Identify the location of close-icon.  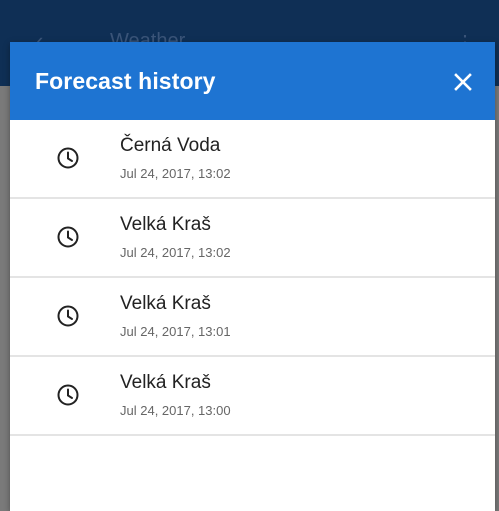
(463, 82).